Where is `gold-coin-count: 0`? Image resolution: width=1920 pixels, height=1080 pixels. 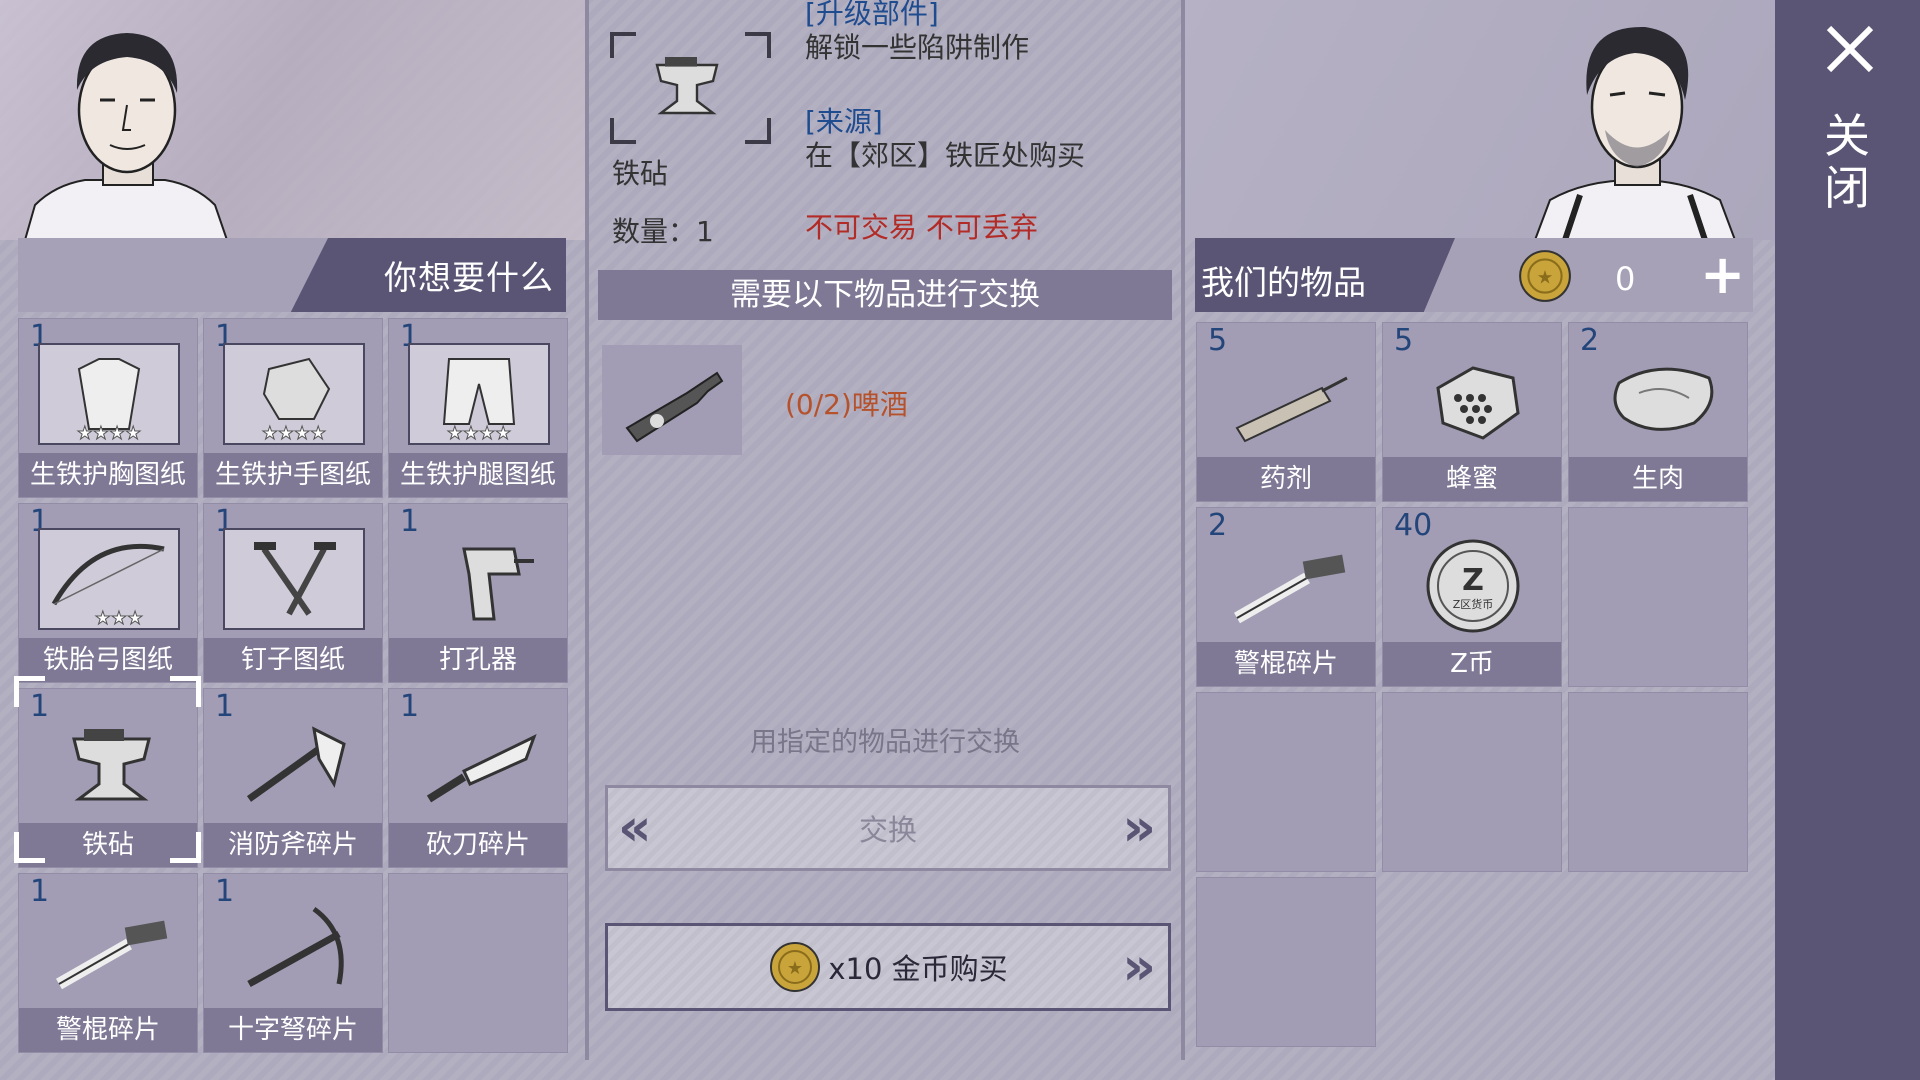 gold-coin-count: 0 is located at coordinates (1625, 279).